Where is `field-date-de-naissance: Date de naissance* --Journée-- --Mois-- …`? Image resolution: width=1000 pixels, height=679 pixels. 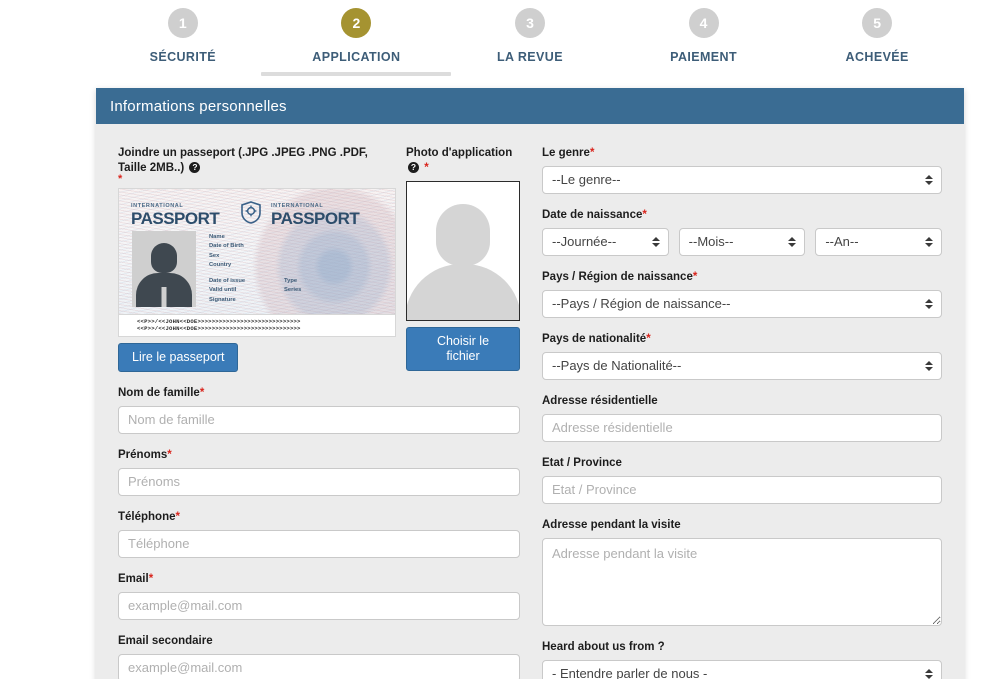
field-date-de-naissance: Date de naissance* --Journée-- --Mois-- … is located at coordinates (742, 232).